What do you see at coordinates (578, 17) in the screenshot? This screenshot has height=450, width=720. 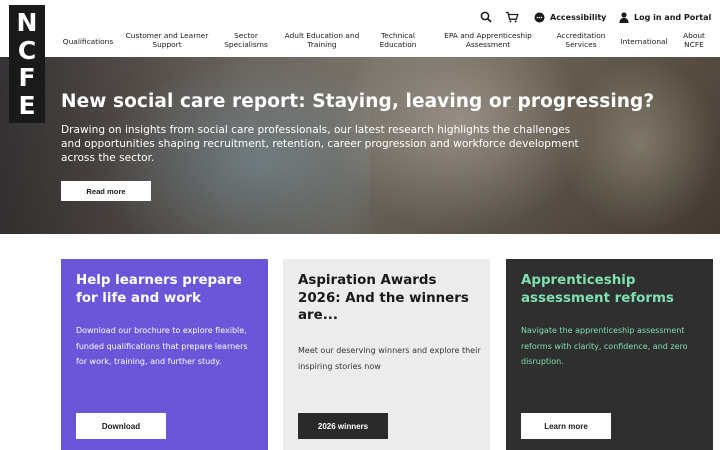 I see `accessibility-label: Accessibility` at bounding box center [578, 17].